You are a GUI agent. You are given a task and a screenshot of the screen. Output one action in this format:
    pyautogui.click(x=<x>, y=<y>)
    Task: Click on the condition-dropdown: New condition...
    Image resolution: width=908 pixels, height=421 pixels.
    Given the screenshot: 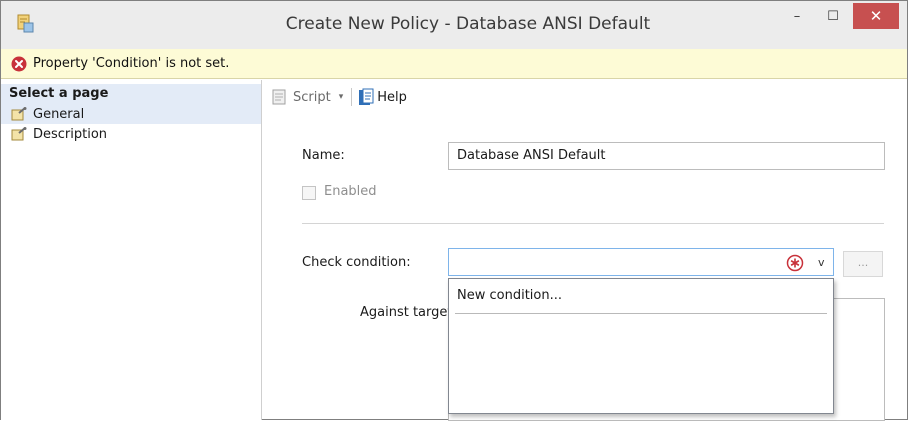 What is the action you would take?
    pyautogui.click(x=641, y=346)
    